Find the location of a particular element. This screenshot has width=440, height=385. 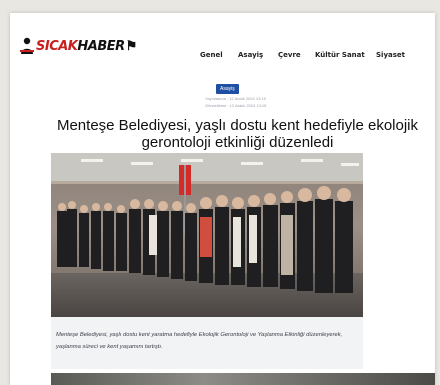

next-image-strip is located at coordinates (243, 379).